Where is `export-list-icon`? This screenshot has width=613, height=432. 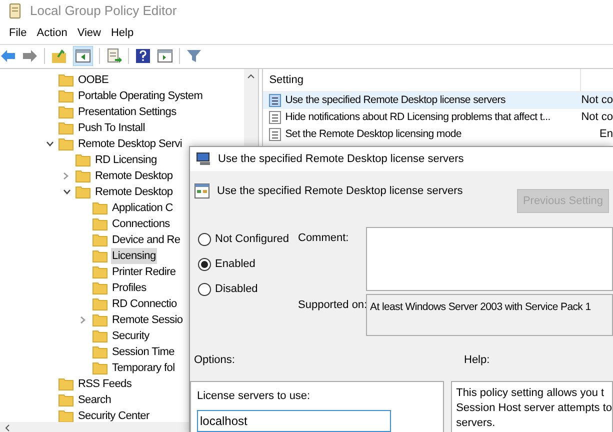 export-list-icon is located at coordinates (114, 56).